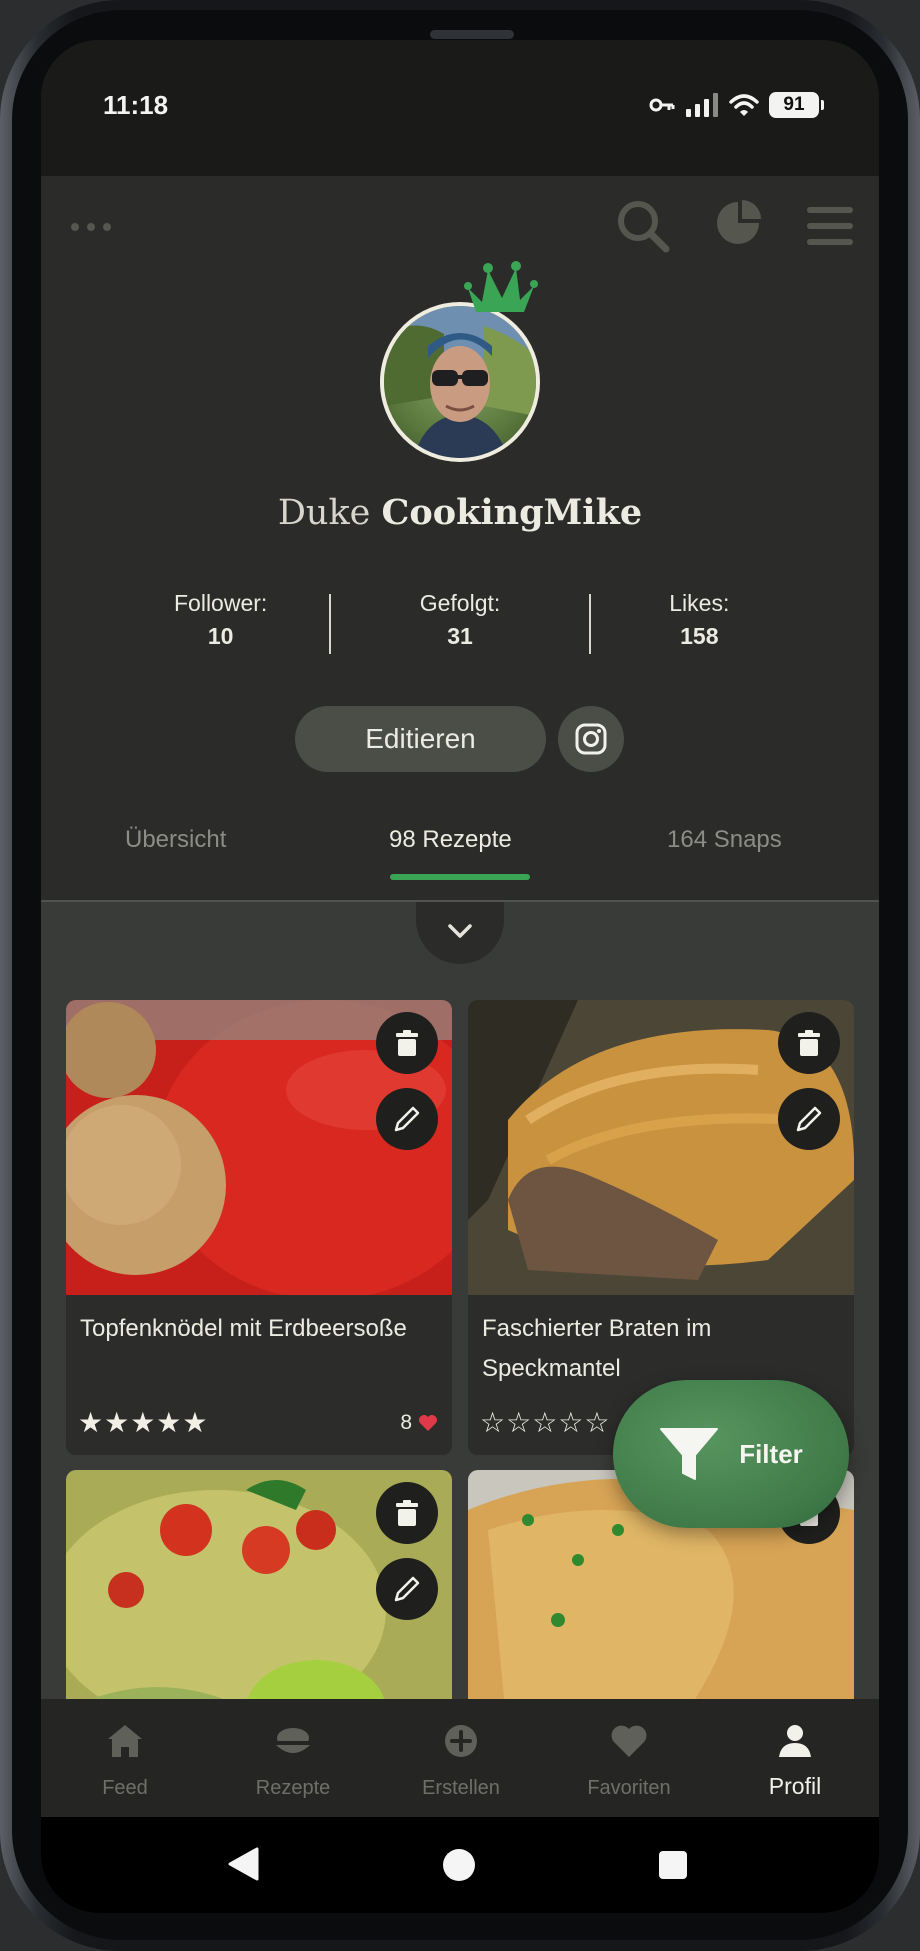 This screenshot has width=920, height=1951. Describe the element at coordinates (461, 1741) in the screenshot. I see `plus-circle-icon` at that location.